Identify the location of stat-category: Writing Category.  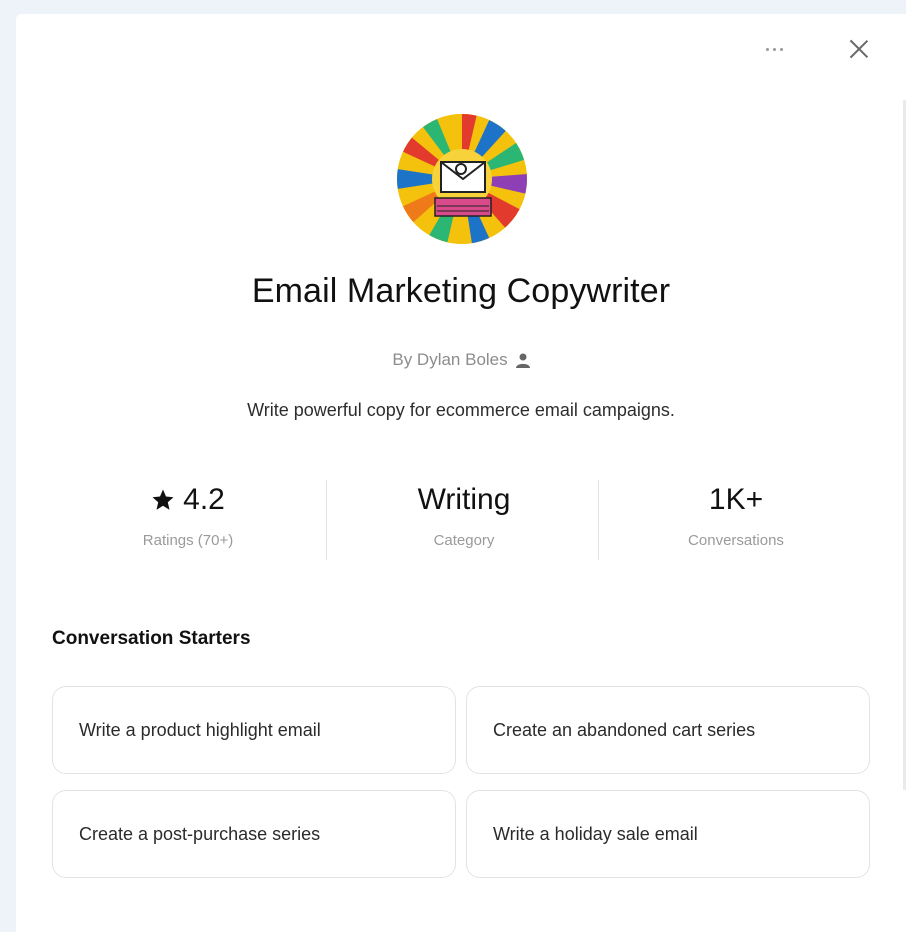
(464, 514).